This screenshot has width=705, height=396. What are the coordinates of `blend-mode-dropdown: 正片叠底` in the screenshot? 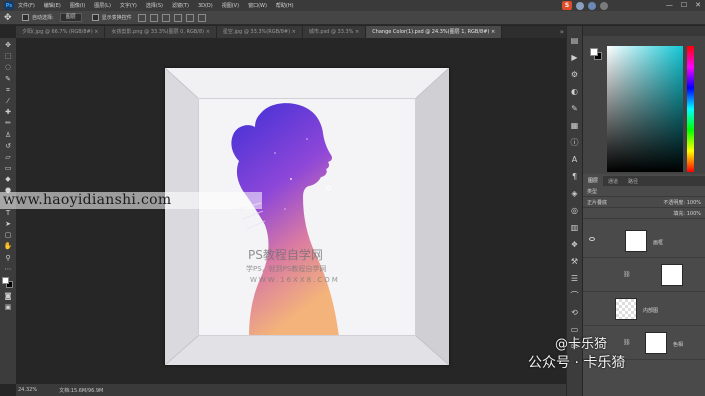 It's located at (597, 202).